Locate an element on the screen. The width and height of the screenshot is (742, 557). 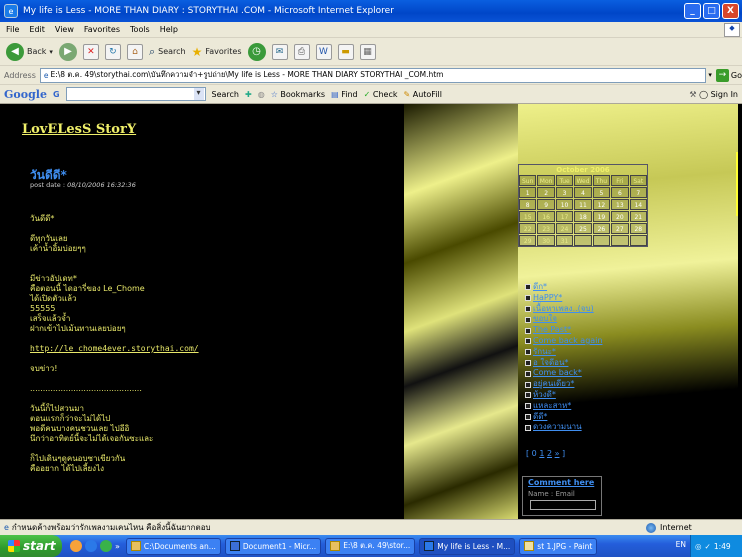
close-button: X is located at coordinates (730, 11).